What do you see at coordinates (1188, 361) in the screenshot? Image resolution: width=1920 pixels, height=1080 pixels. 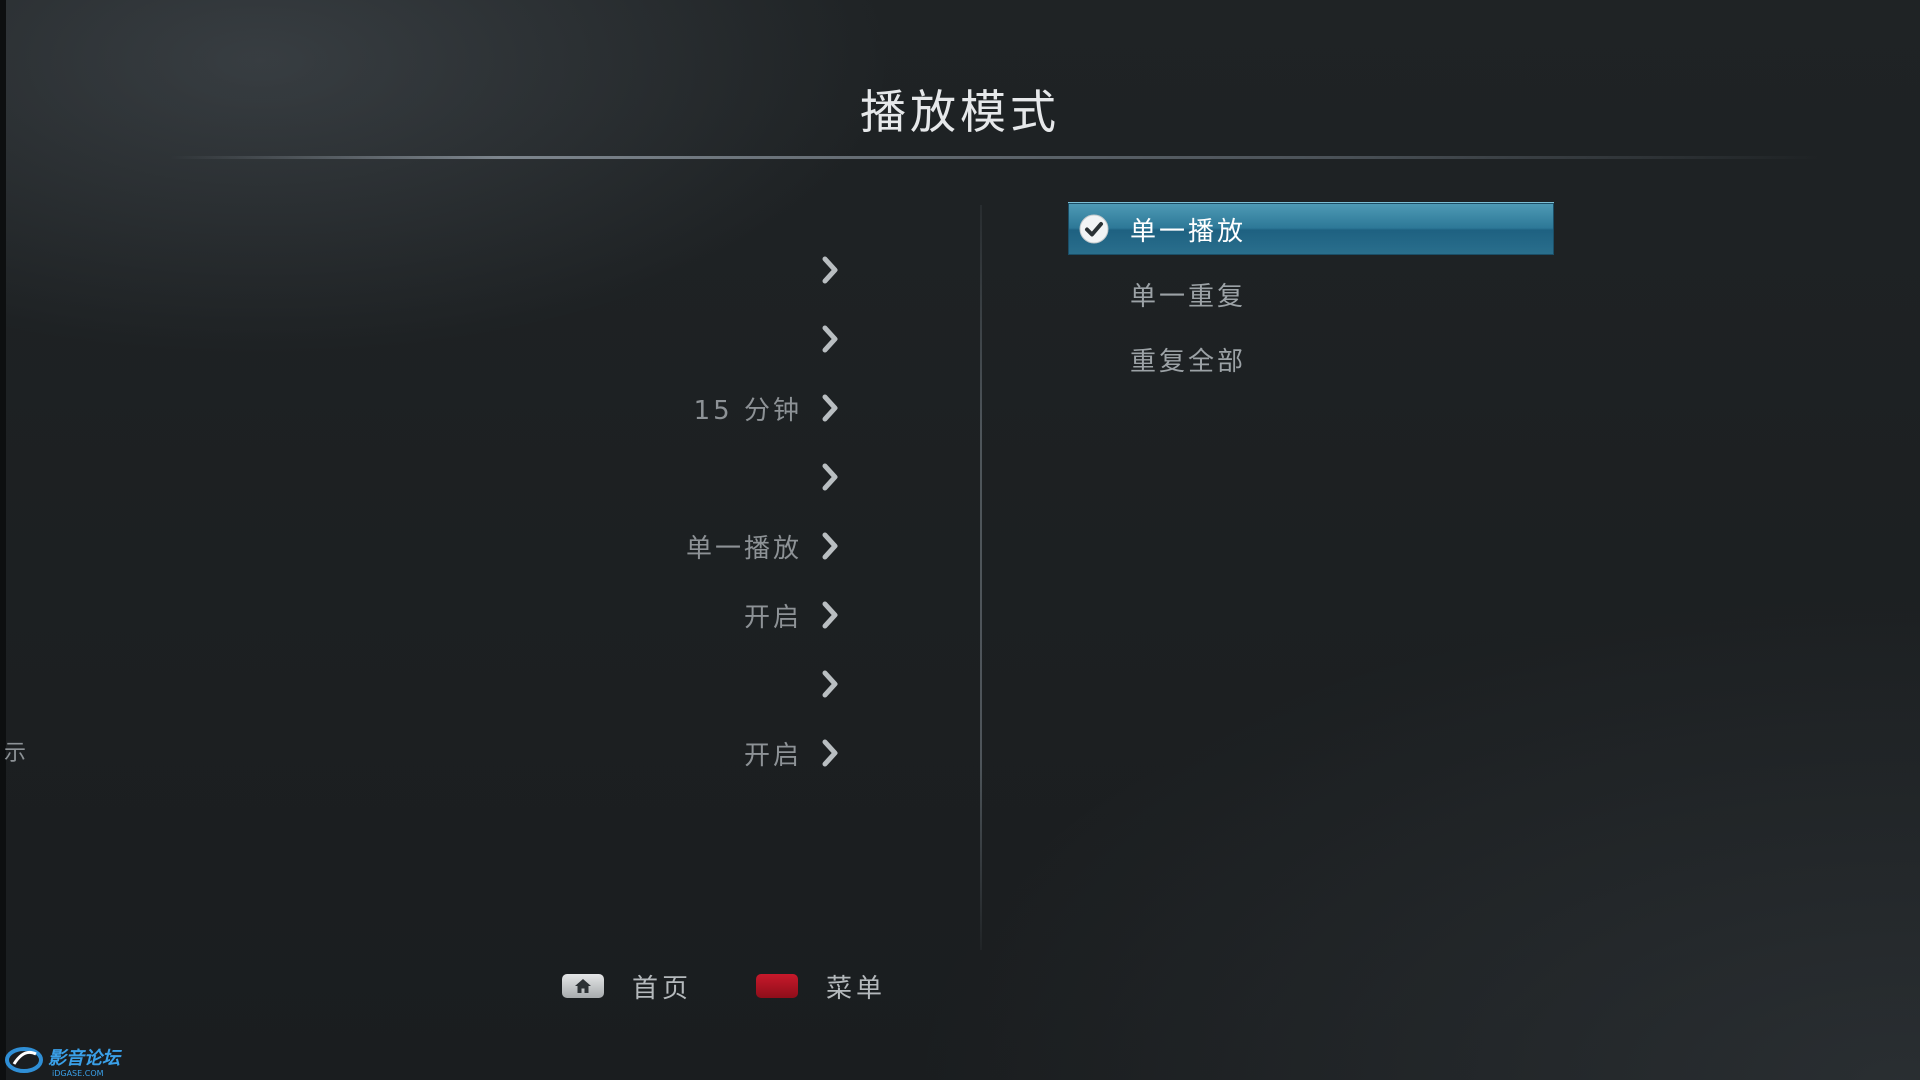 I see `option-label: 重复全部` at bounding box center [1188, 361].